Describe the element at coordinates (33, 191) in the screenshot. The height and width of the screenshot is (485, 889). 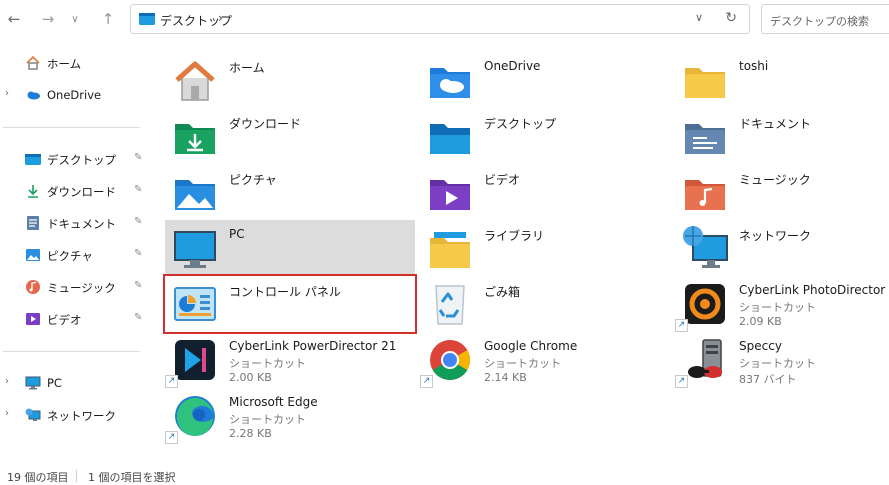
I see `download-icon` at that location.